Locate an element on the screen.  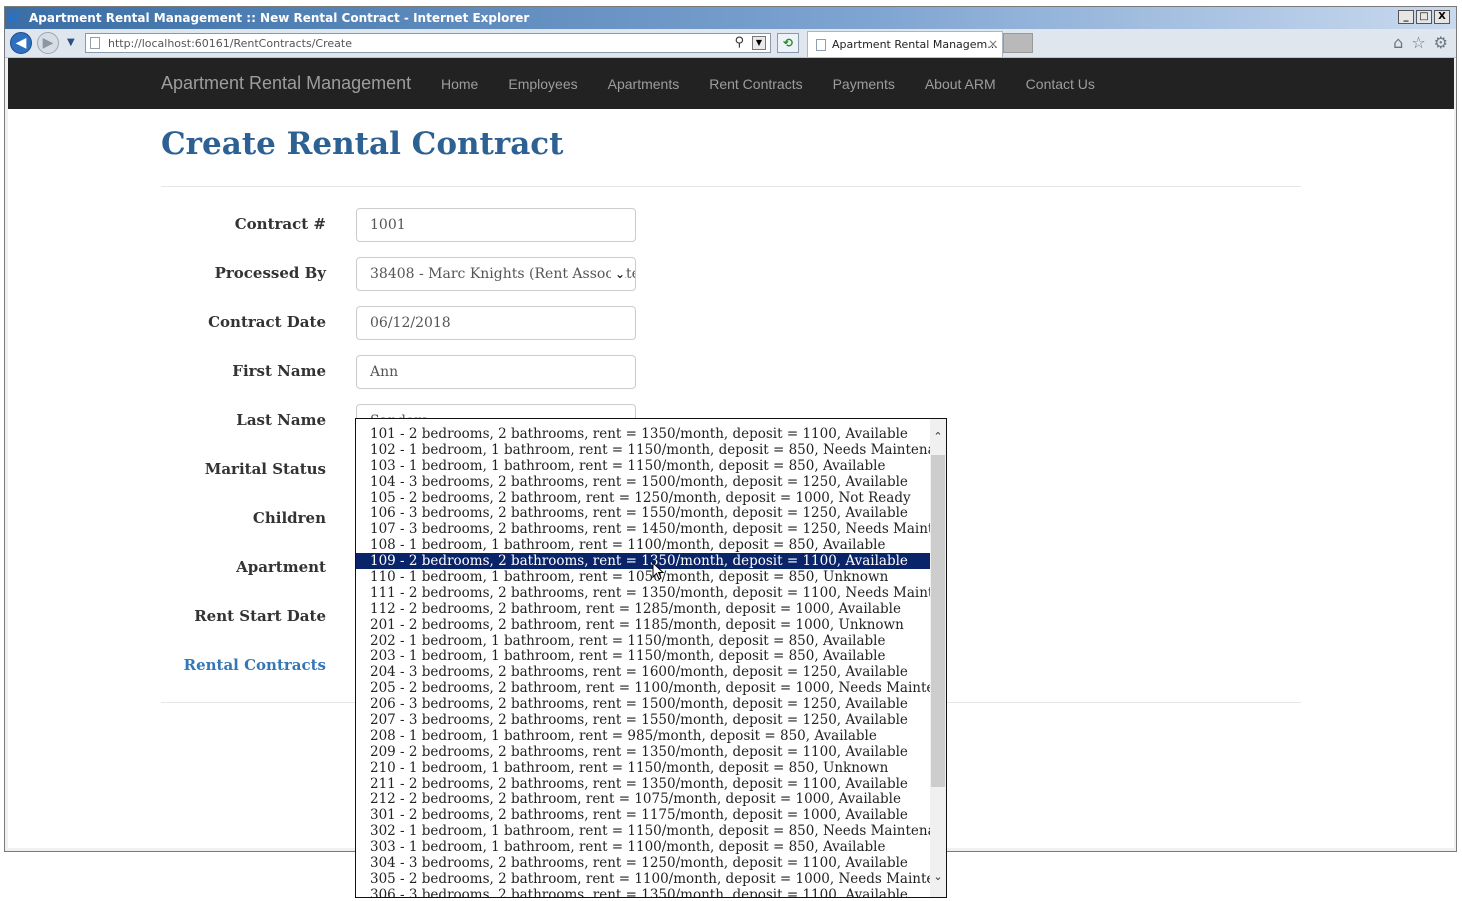
contract-number-input: 1001 is located at coordinates (496, 225).